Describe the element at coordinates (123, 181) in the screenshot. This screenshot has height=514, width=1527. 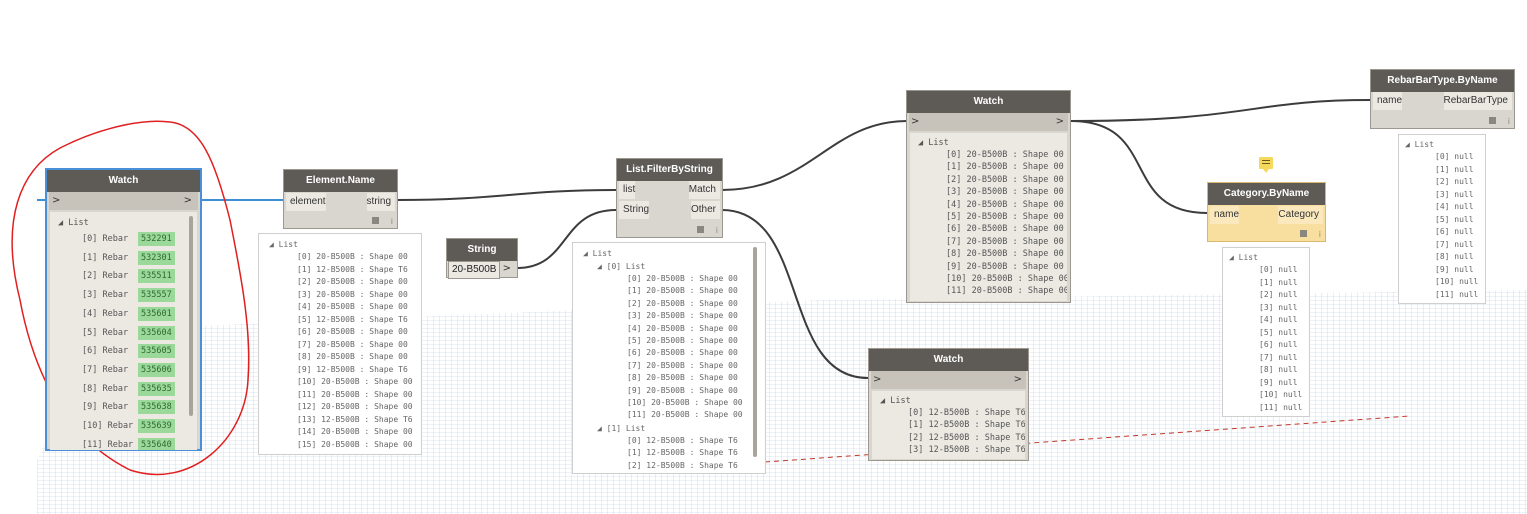
I see `node-title: Watch` at that location.